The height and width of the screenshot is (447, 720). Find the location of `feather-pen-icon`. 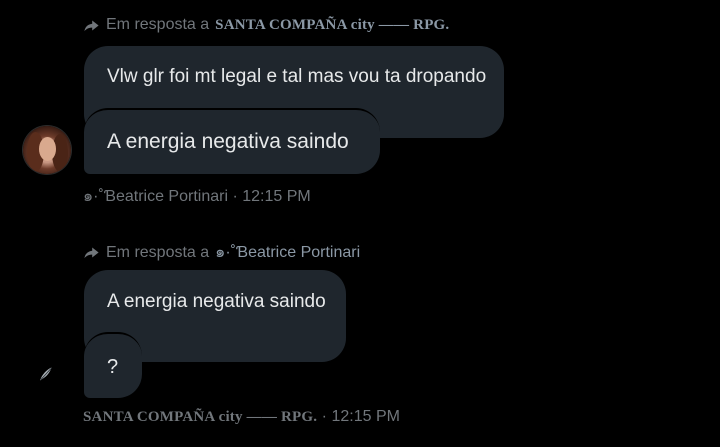

feather-pen-icon is located at coordinates (46, 374).